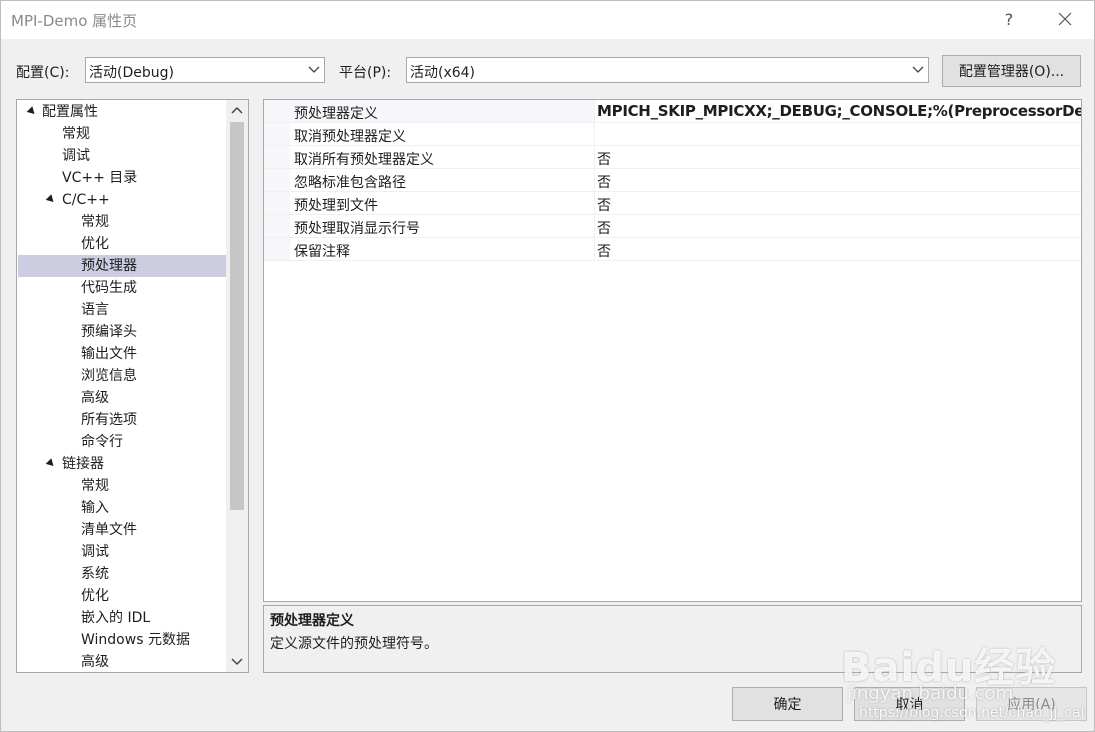 This screenshot has height=732, width=1095. What do you see at coordinates (237, 316) in the screenshot?
I see `scrollbar-thumb` at bounding box center [237, 316].